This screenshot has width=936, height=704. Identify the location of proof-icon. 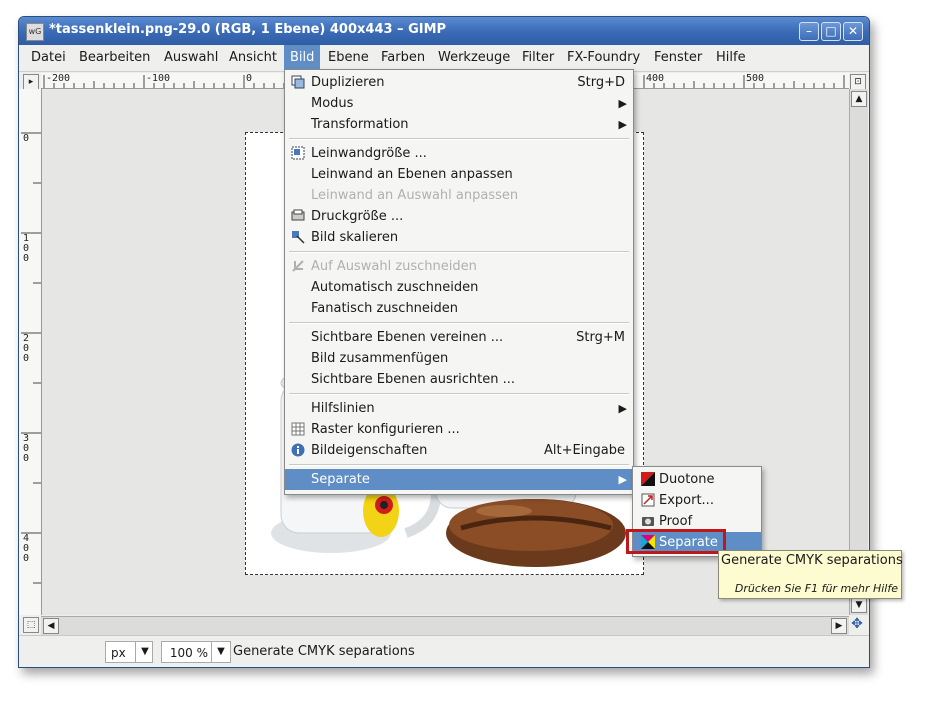
(648, 521).